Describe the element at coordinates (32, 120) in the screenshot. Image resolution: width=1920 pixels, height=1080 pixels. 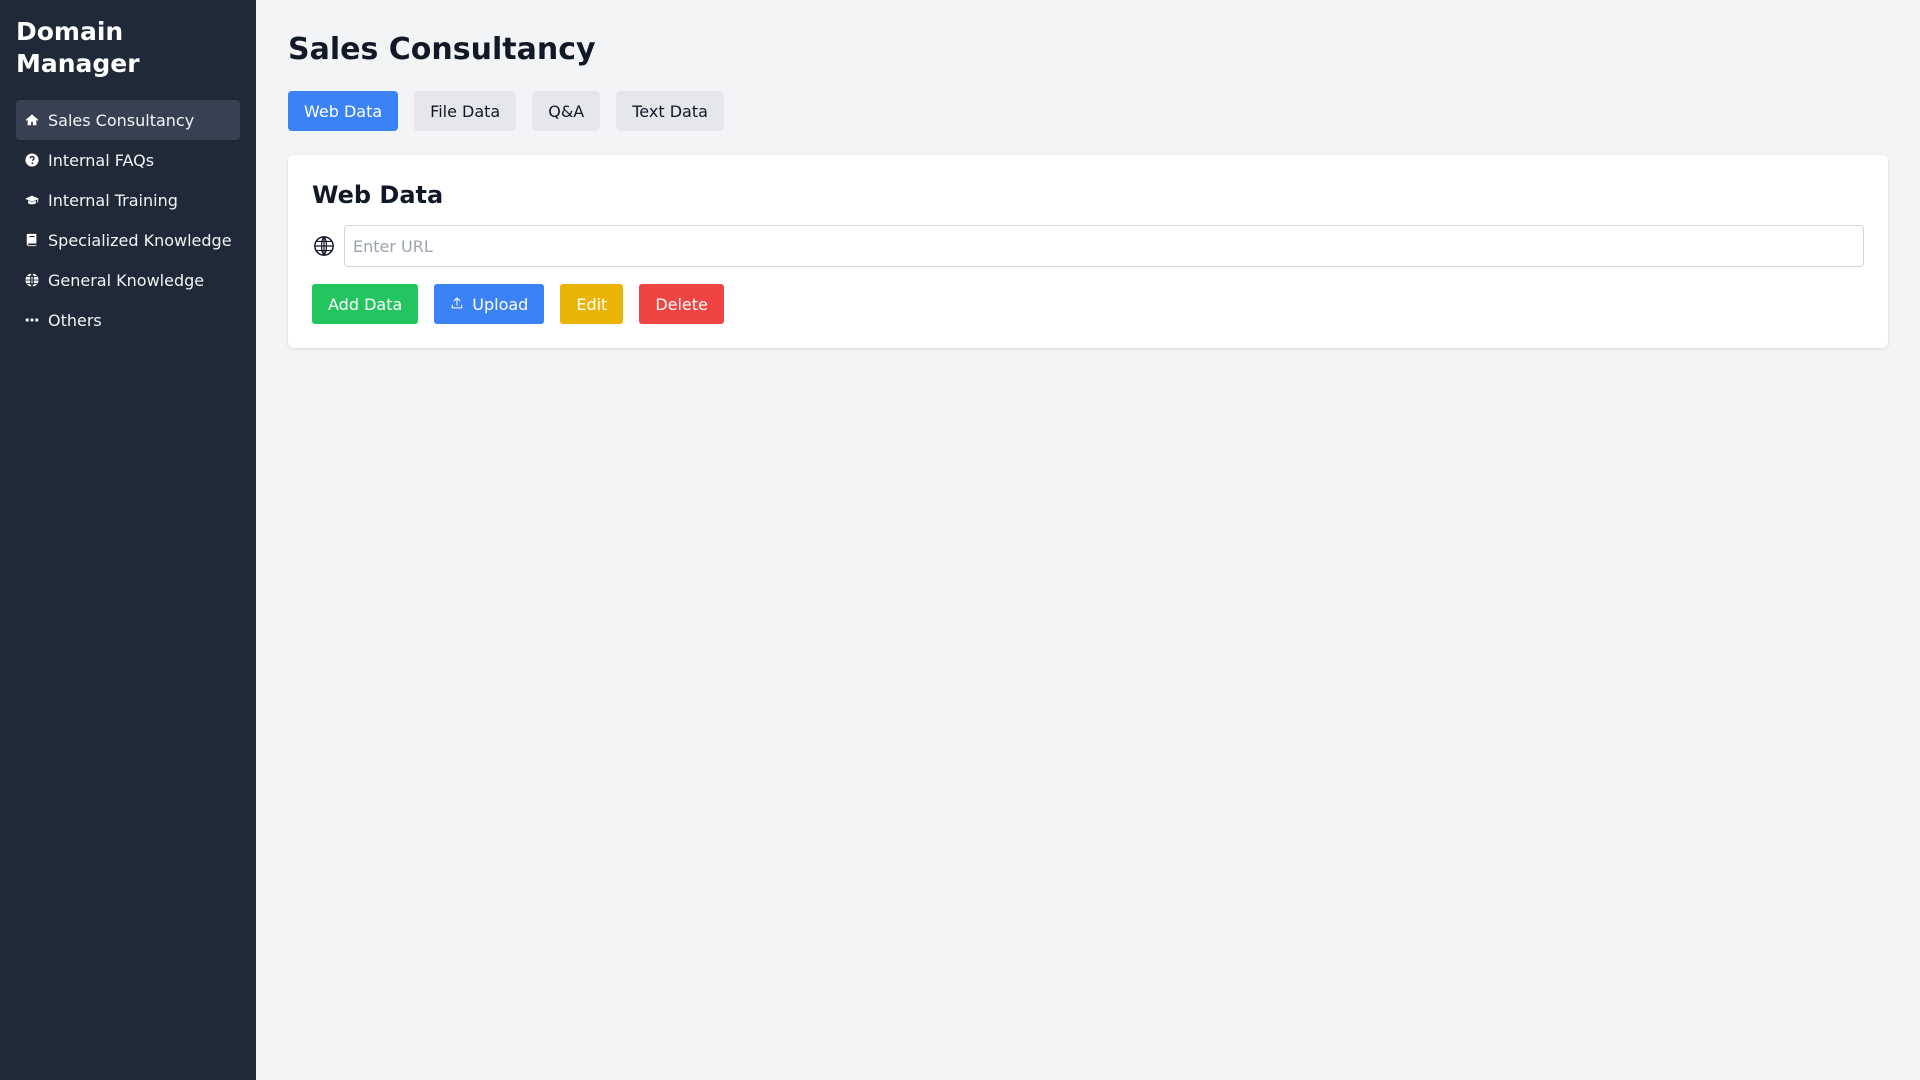
I see `home-icon` at that location.